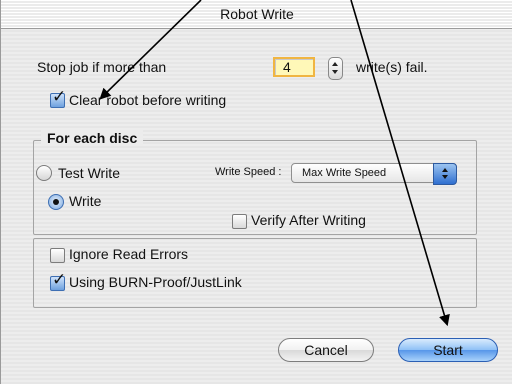  I want to click on ignore-read-errors-label: Ignore Read Errors, so click(128, 254).